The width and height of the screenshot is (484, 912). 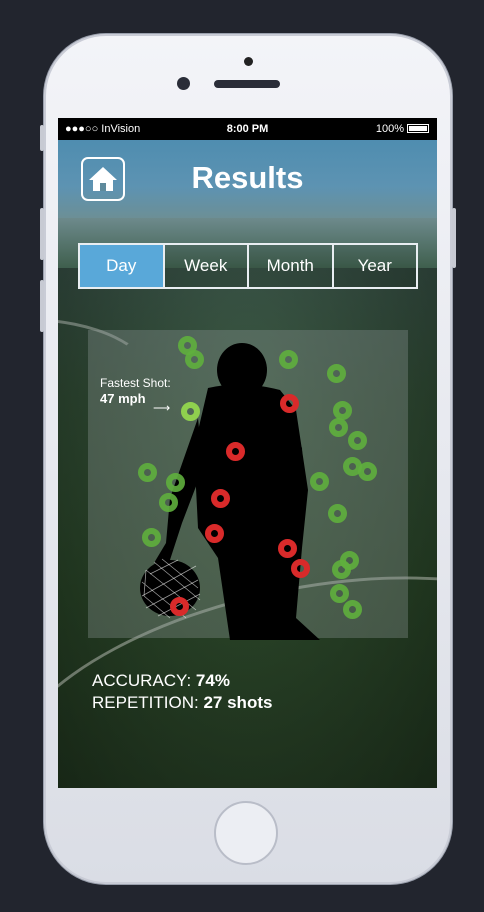 What do you see at coordinates (212, 680) in the screenshot?
I see `accuracy-value: 74%` at bounding box center [212, 680].